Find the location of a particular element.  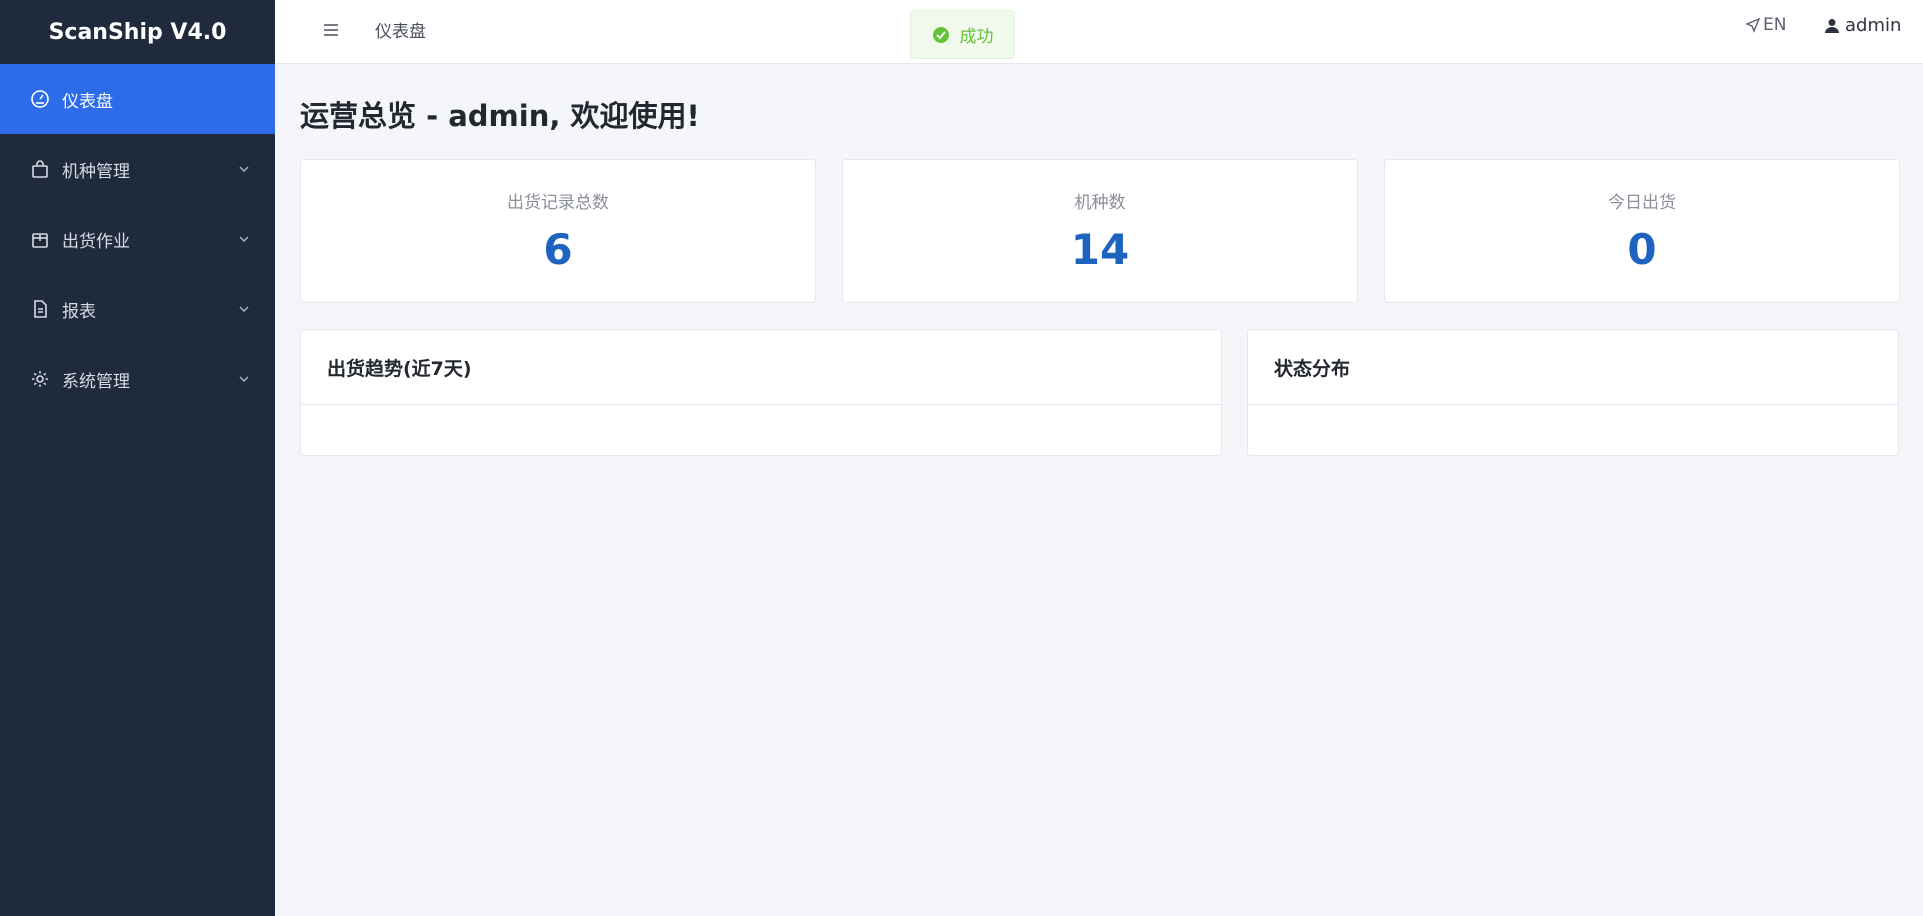

sidebar-item-label: 系统管理 is located at coordinates (96, 381).